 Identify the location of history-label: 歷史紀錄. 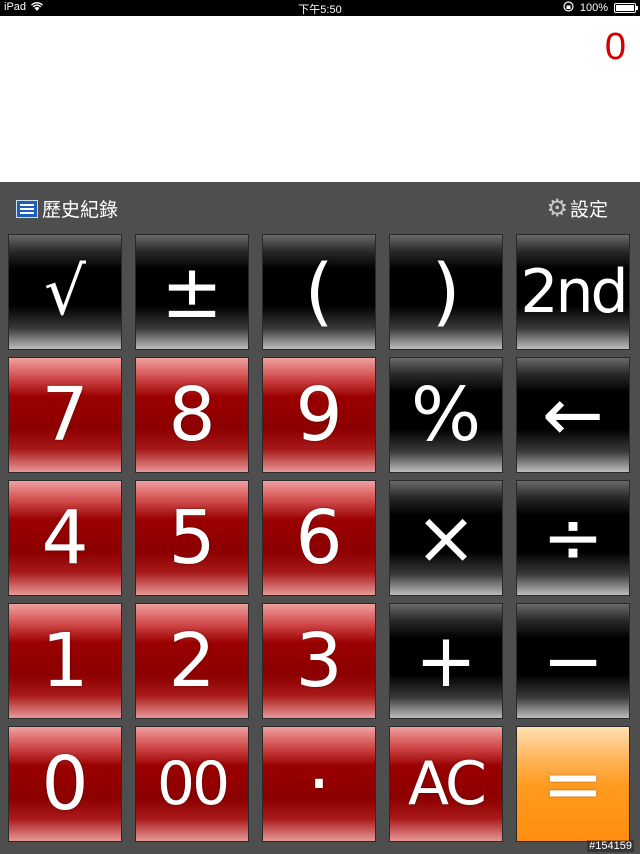
(80, 210).